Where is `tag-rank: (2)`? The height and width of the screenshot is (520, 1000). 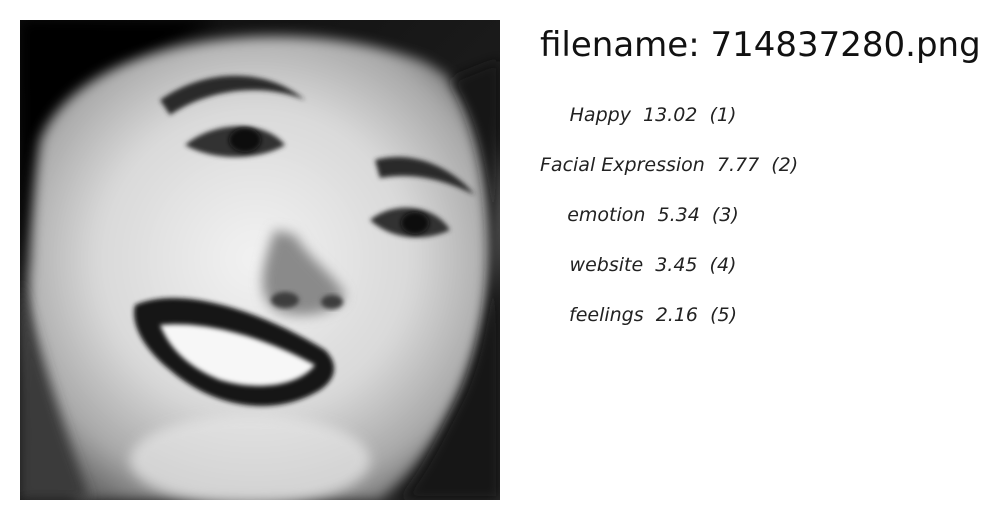 tag-rank: (2) is located at coordinates (785, 165).